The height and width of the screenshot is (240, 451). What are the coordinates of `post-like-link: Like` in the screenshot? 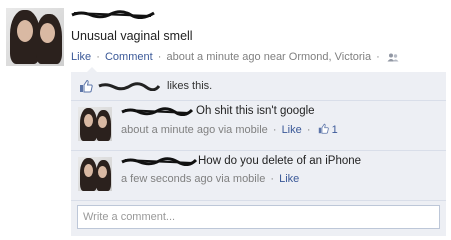 It's located at (81, 57).